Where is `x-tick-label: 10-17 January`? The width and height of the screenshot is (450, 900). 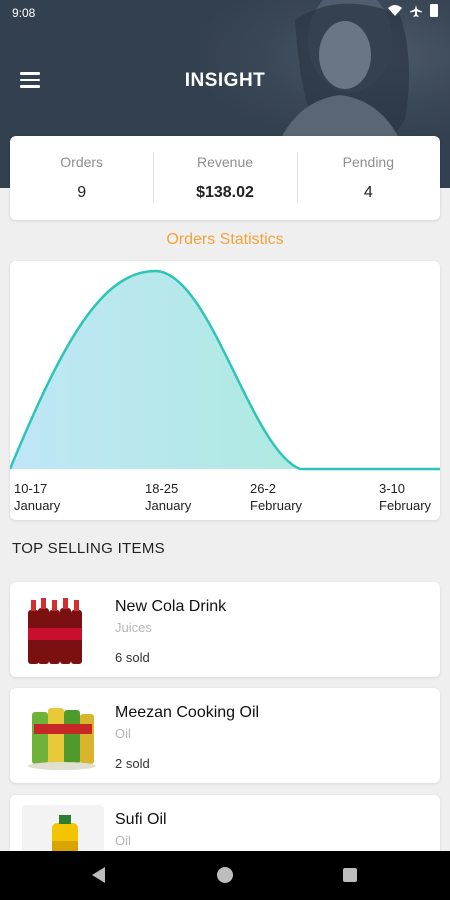 x-tick-label: 10-17 January is located at coordinates (37, 497).